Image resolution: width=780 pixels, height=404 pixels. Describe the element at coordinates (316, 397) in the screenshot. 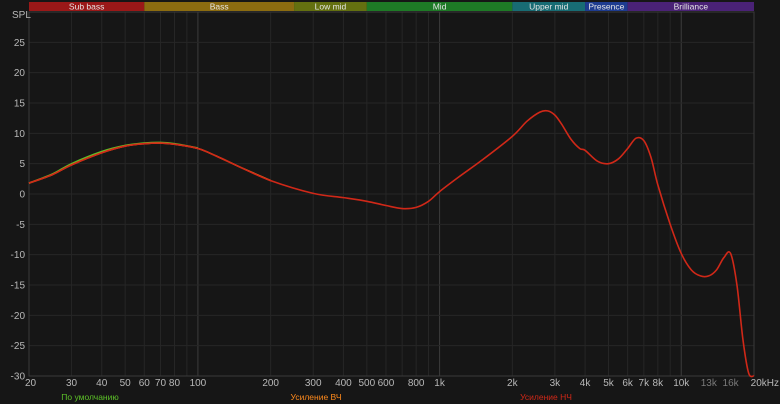

I see `legend-entry: Усиление ВЧ` at that location.